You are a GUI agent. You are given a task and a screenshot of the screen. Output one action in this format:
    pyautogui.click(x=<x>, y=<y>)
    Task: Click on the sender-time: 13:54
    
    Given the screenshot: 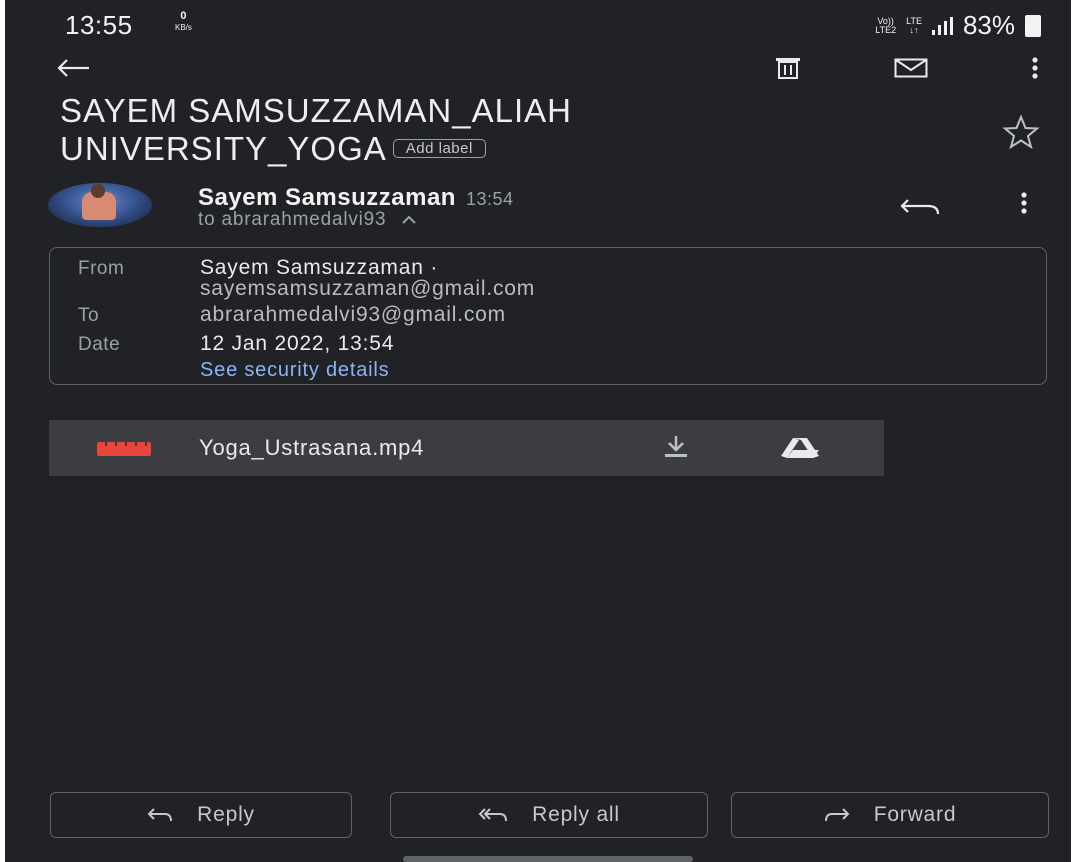 What is the action you would take?
    pyautogui.click(x=489, y=199)
    